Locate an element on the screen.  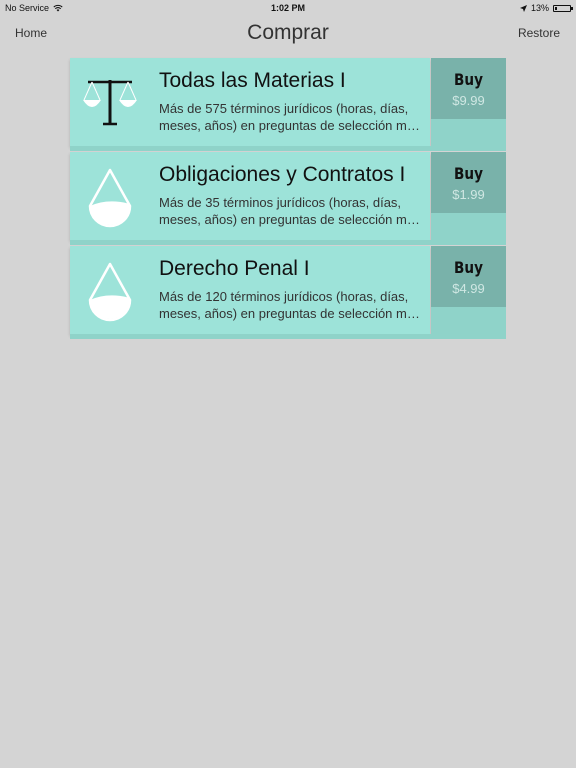
buy-button: Buy $9.99 is located at coordinates (468, 88).